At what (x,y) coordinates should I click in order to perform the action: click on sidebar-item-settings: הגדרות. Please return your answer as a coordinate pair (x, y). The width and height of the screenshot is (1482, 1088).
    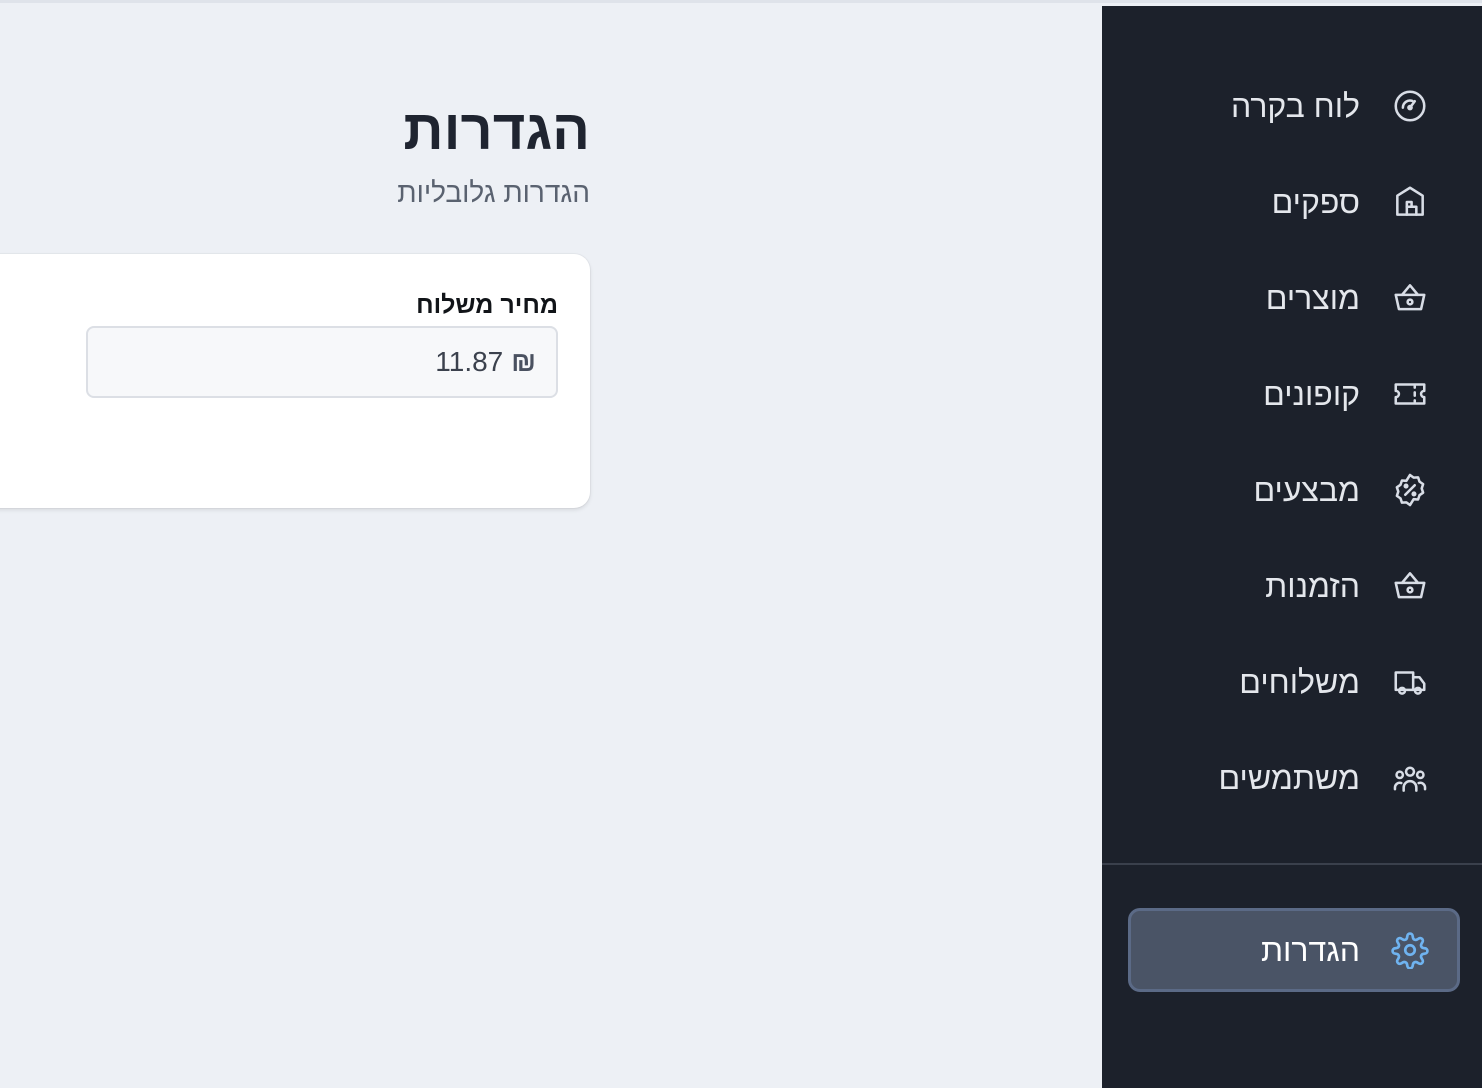
    Looking at the image, I should click on (1294, 950).